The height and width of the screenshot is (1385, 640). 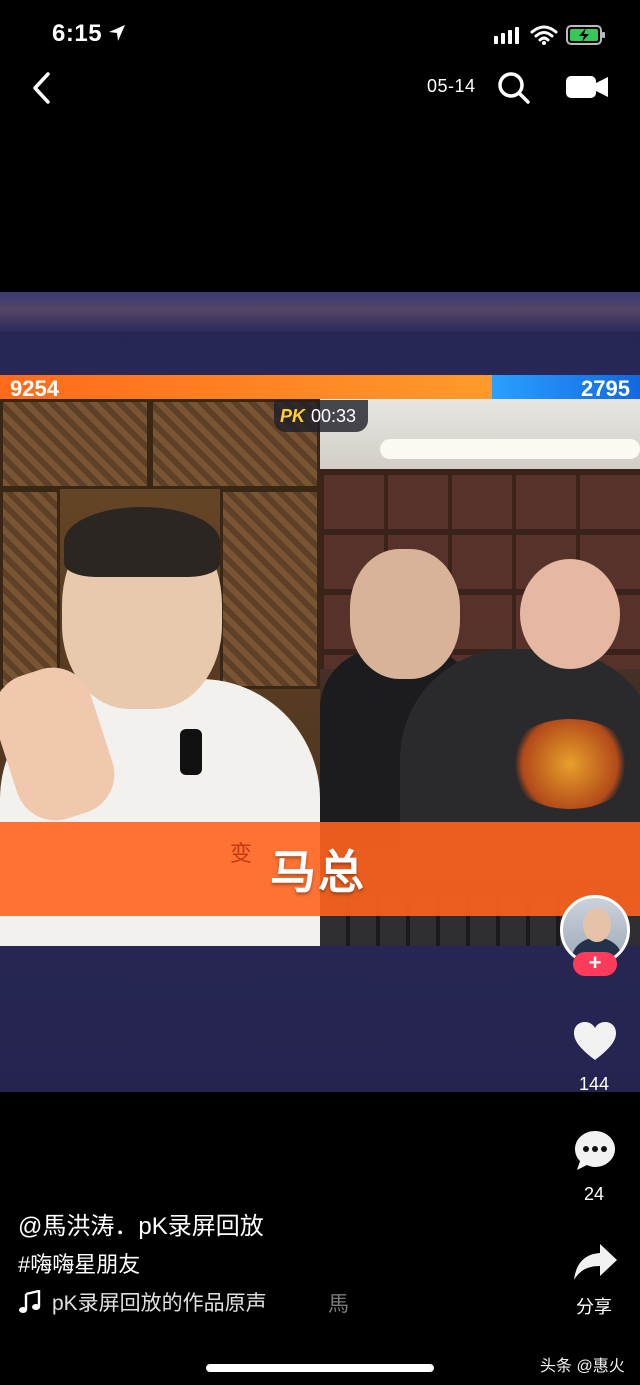 What do you see at coordinates (77, 33) in the screenshot?
I see `status-time: 6:15` at bounding box center [77, 33].